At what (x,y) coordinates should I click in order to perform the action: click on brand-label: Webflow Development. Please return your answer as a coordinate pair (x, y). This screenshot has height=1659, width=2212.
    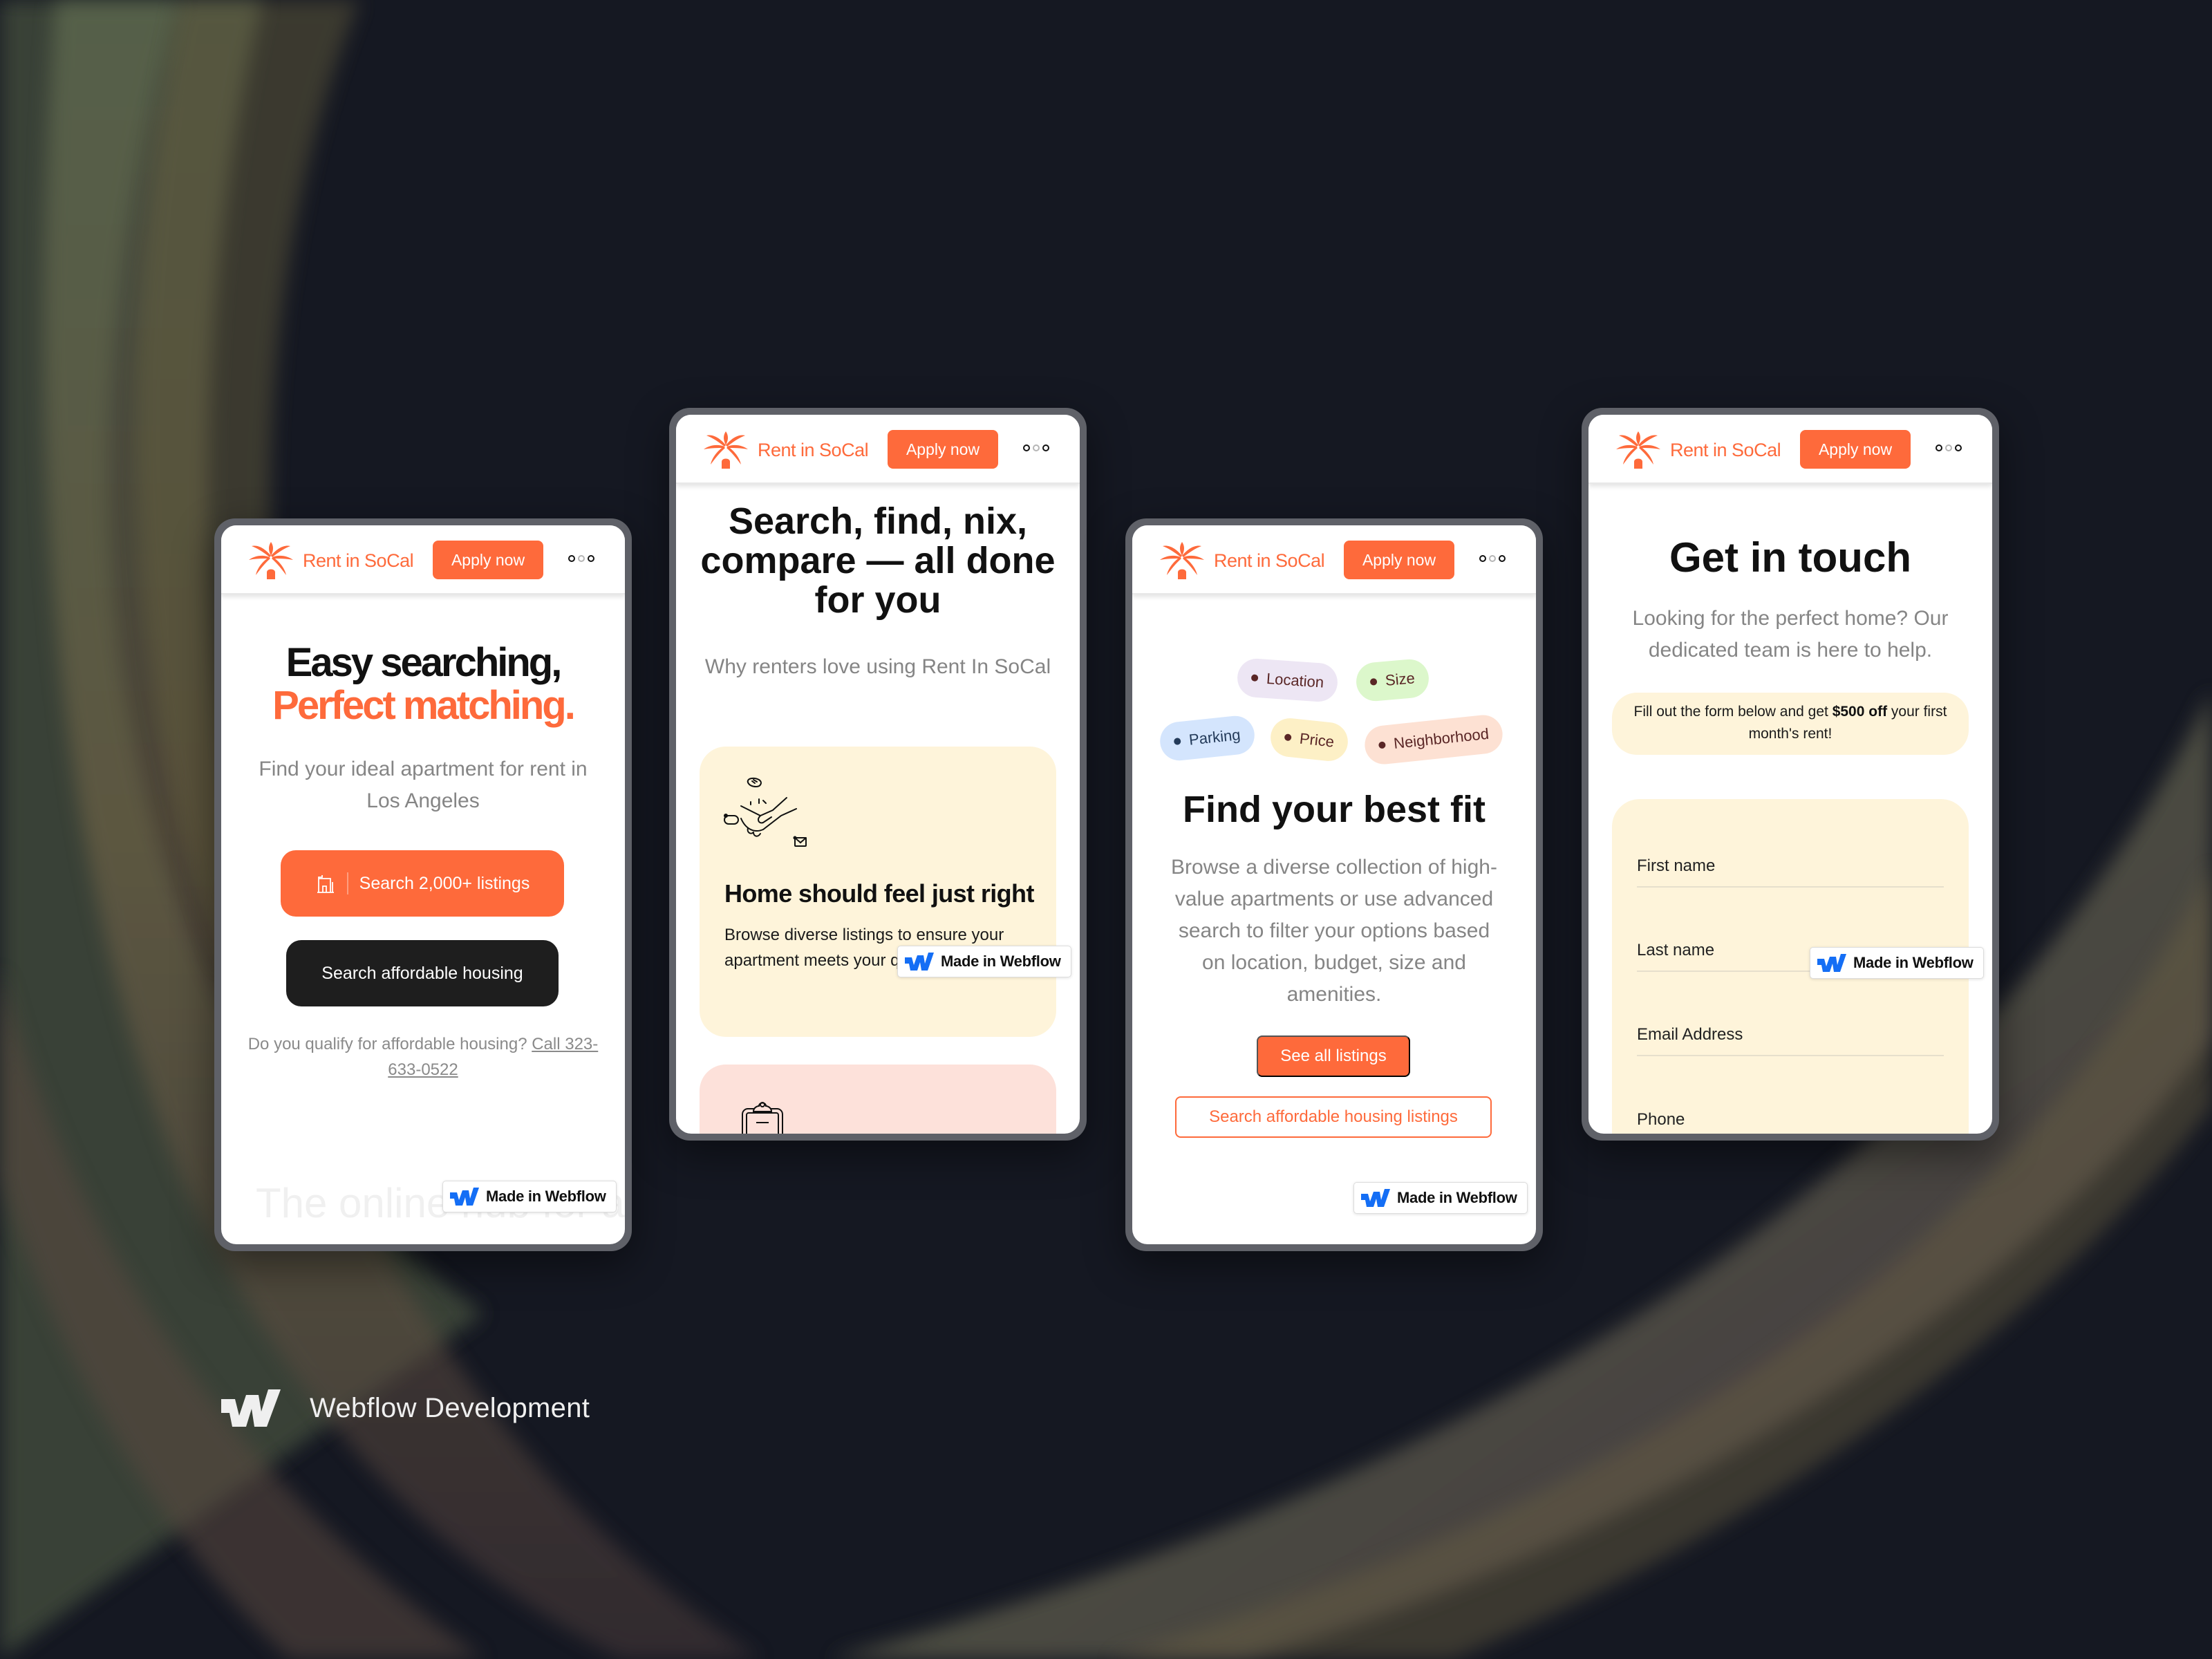
    Looking at the image, I should click on (450, 1407).